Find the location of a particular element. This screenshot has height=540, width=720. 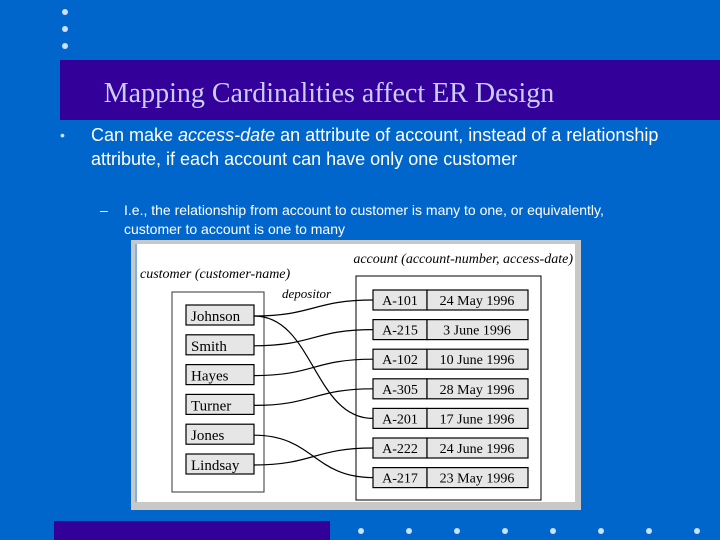

access-date: 24 June 1996 is located at coordinates (477, 449).